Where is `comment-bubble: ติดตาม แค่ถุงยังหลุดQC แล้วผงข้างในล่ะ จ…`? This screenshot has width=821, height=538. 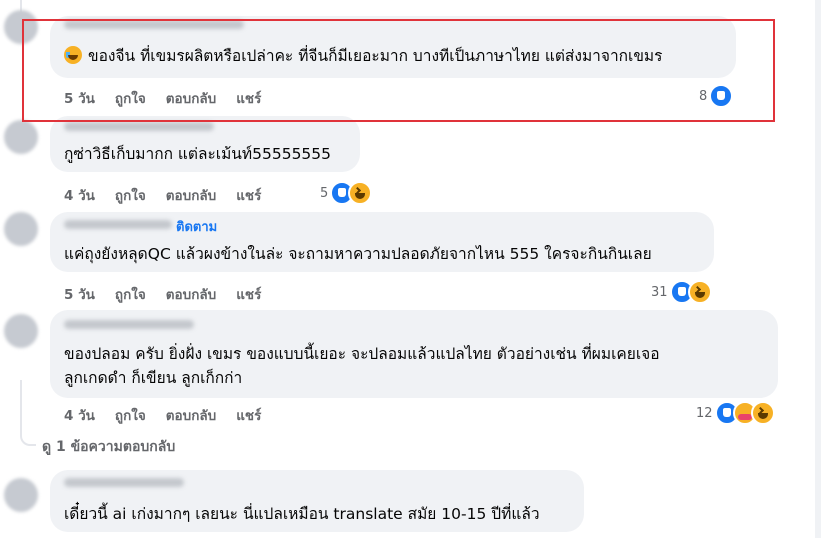 comment-bubble: ติดตาม แค่ถุงยังหลุดQC แล้วผงข้างในล่ะ จ… is located at coordinates (382, 242).